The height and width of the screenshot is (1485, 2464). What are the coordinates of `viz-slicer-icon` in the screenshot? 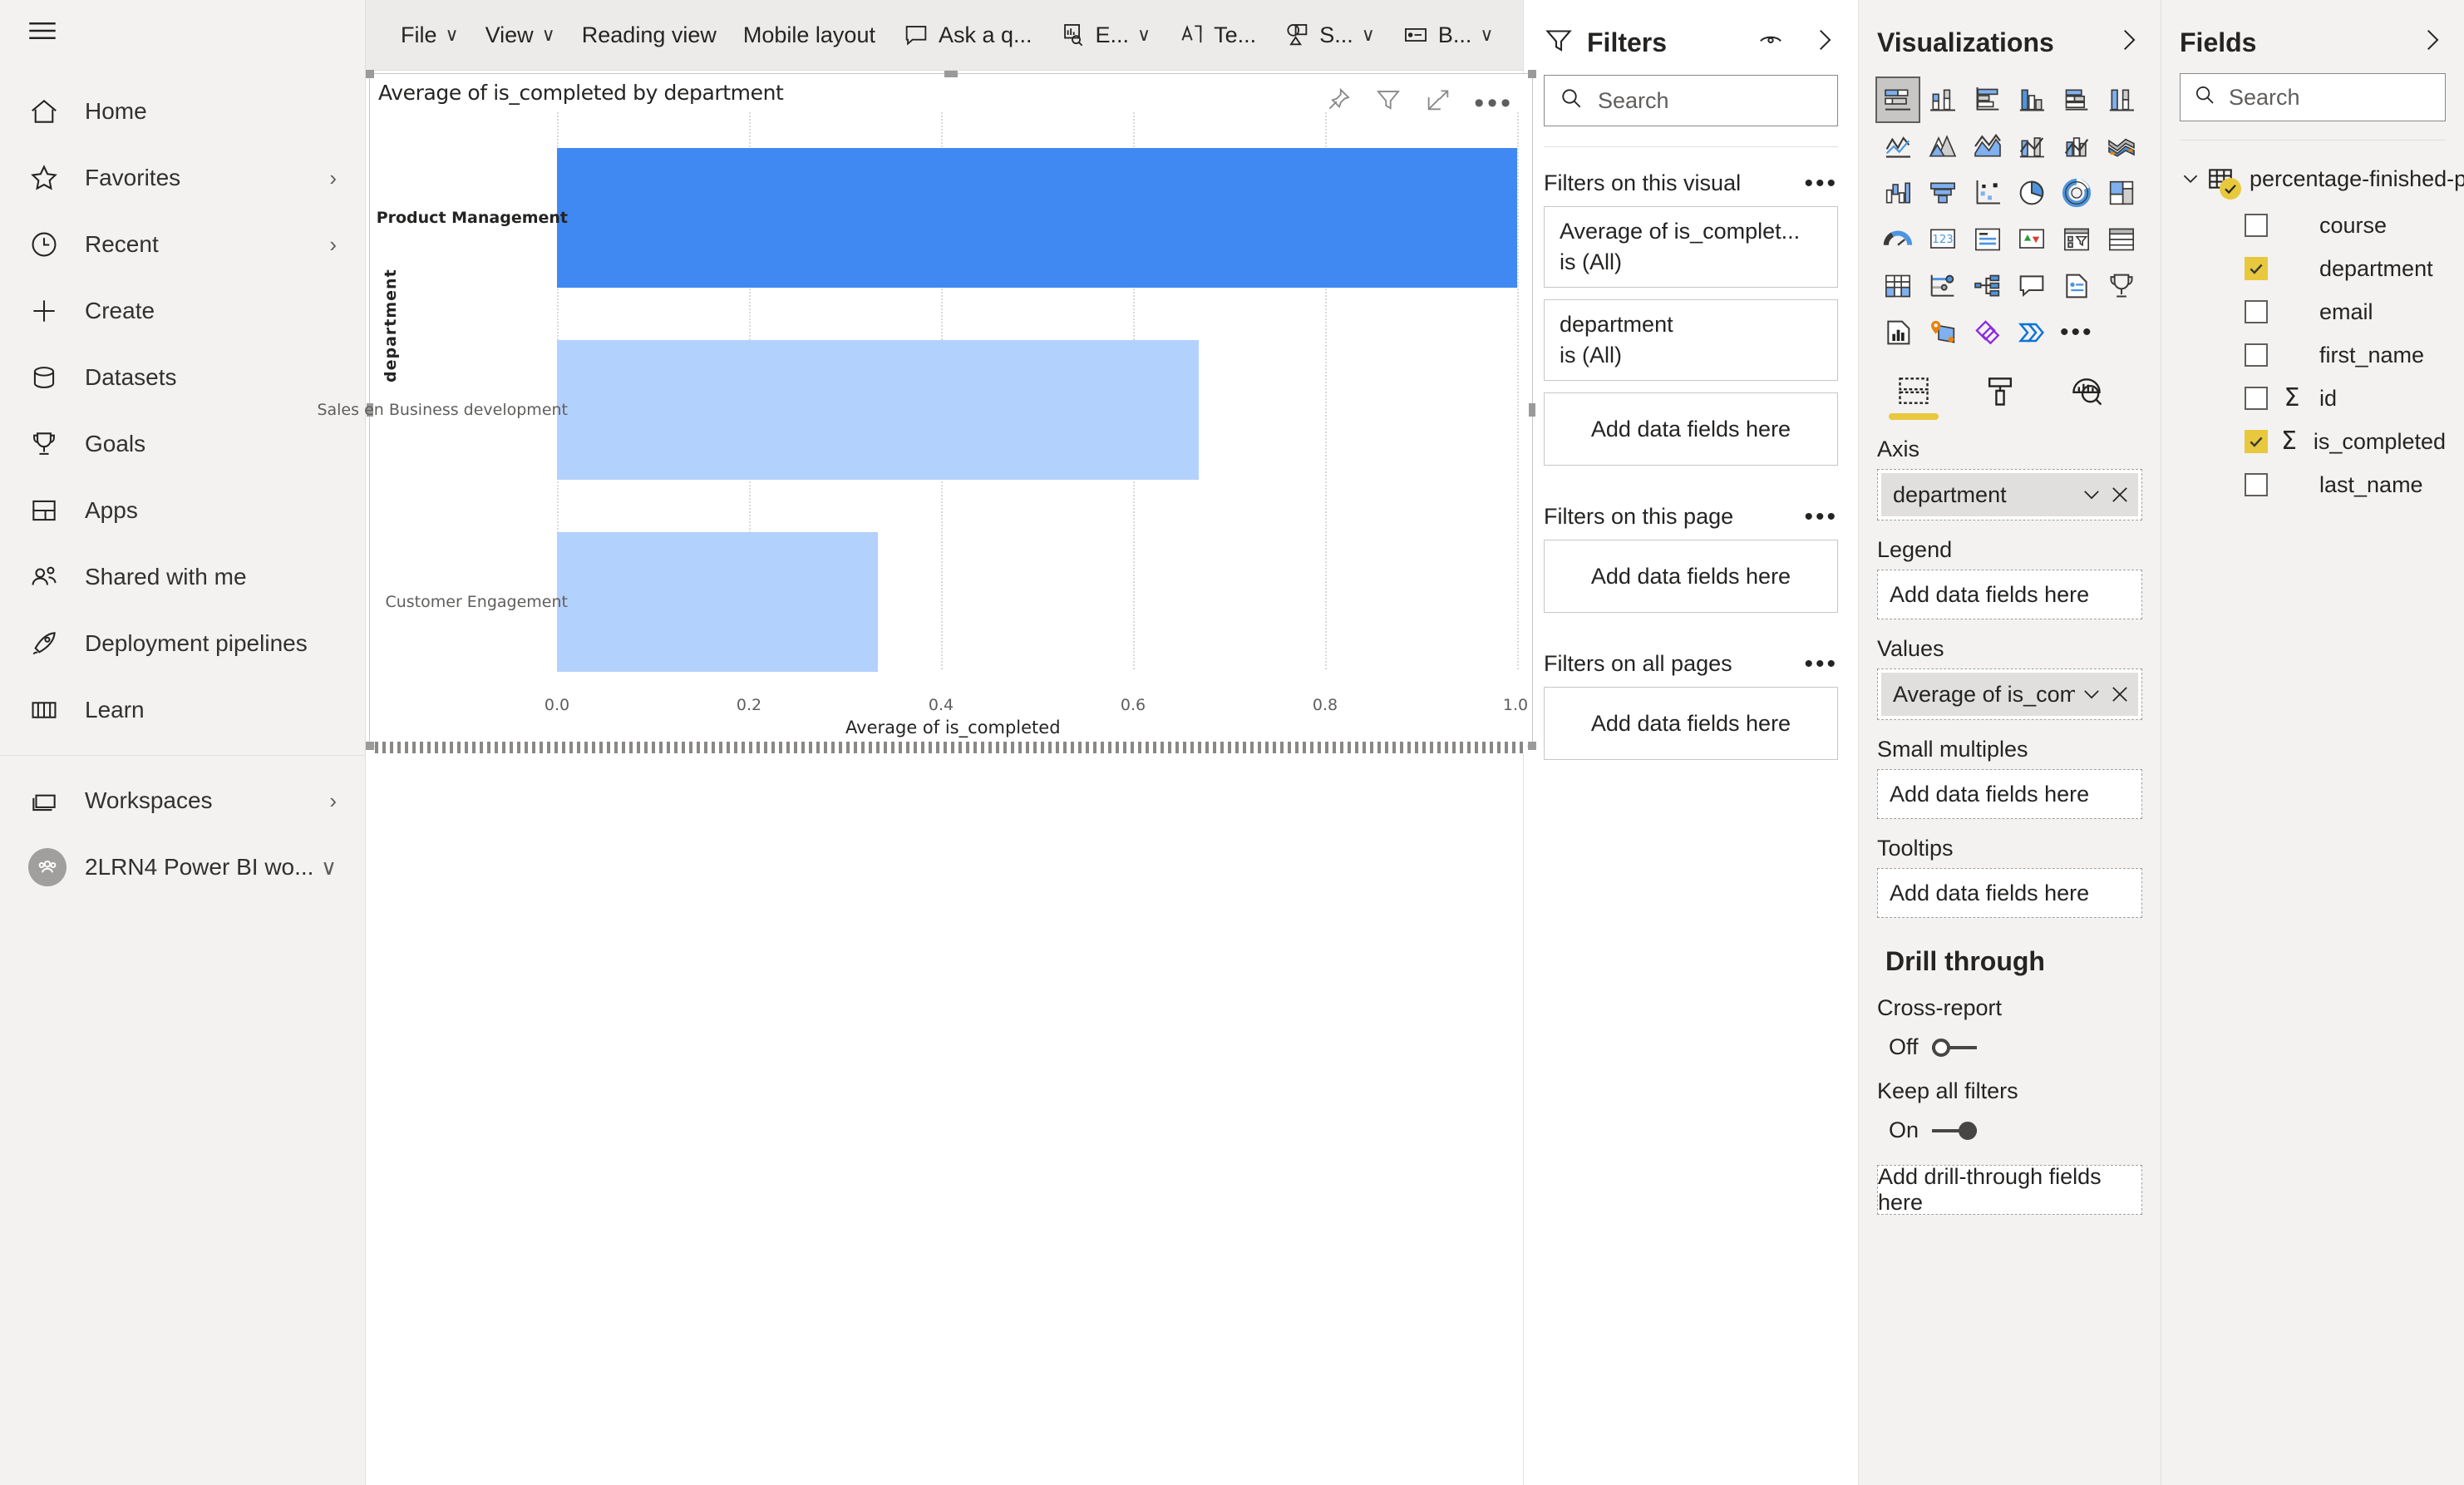 It's located at (2076, 239).